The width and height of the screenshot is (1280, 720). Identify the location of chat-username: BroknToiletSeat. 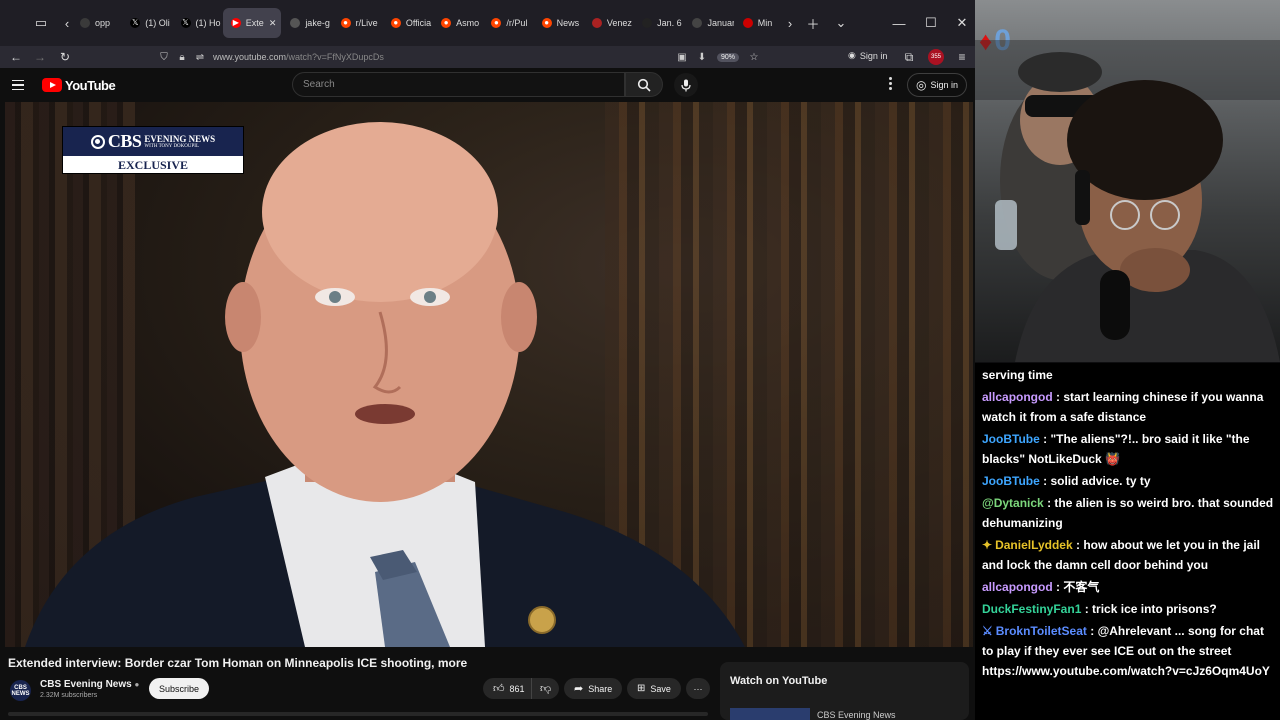
(1041, 631).